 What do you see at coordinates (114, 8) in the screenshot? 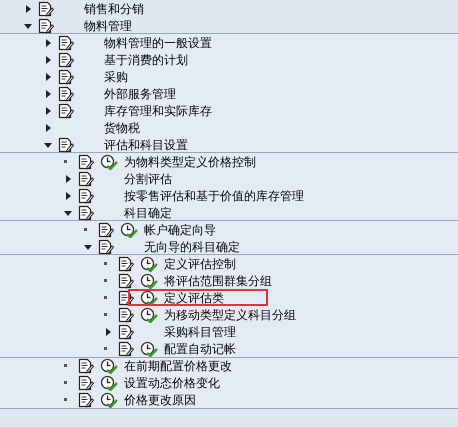
I see `tree-item: 销售和分销` at bounding box center [114, 8].